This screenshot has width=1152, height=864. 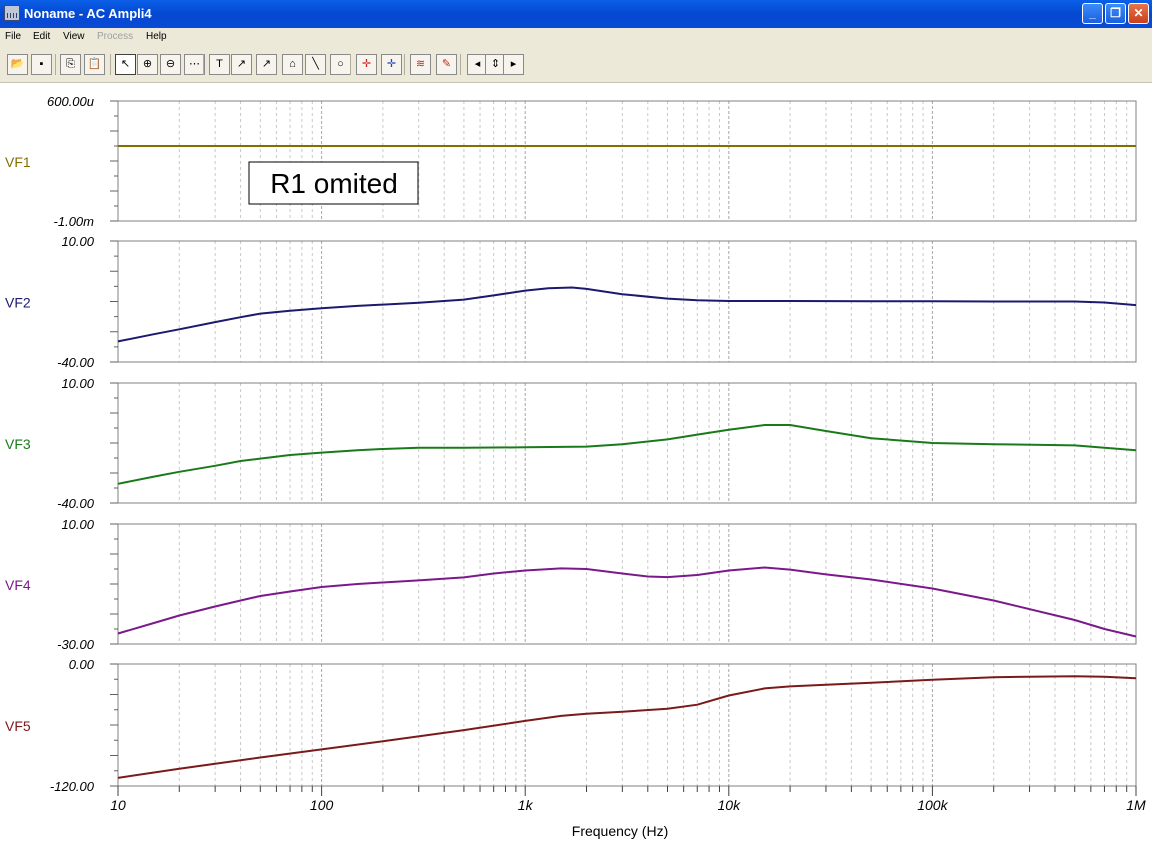 What do you see at coordinates (118, 805) in the screenshot?
I see `x-tick-label: 10` at bounding box center [118, 805].